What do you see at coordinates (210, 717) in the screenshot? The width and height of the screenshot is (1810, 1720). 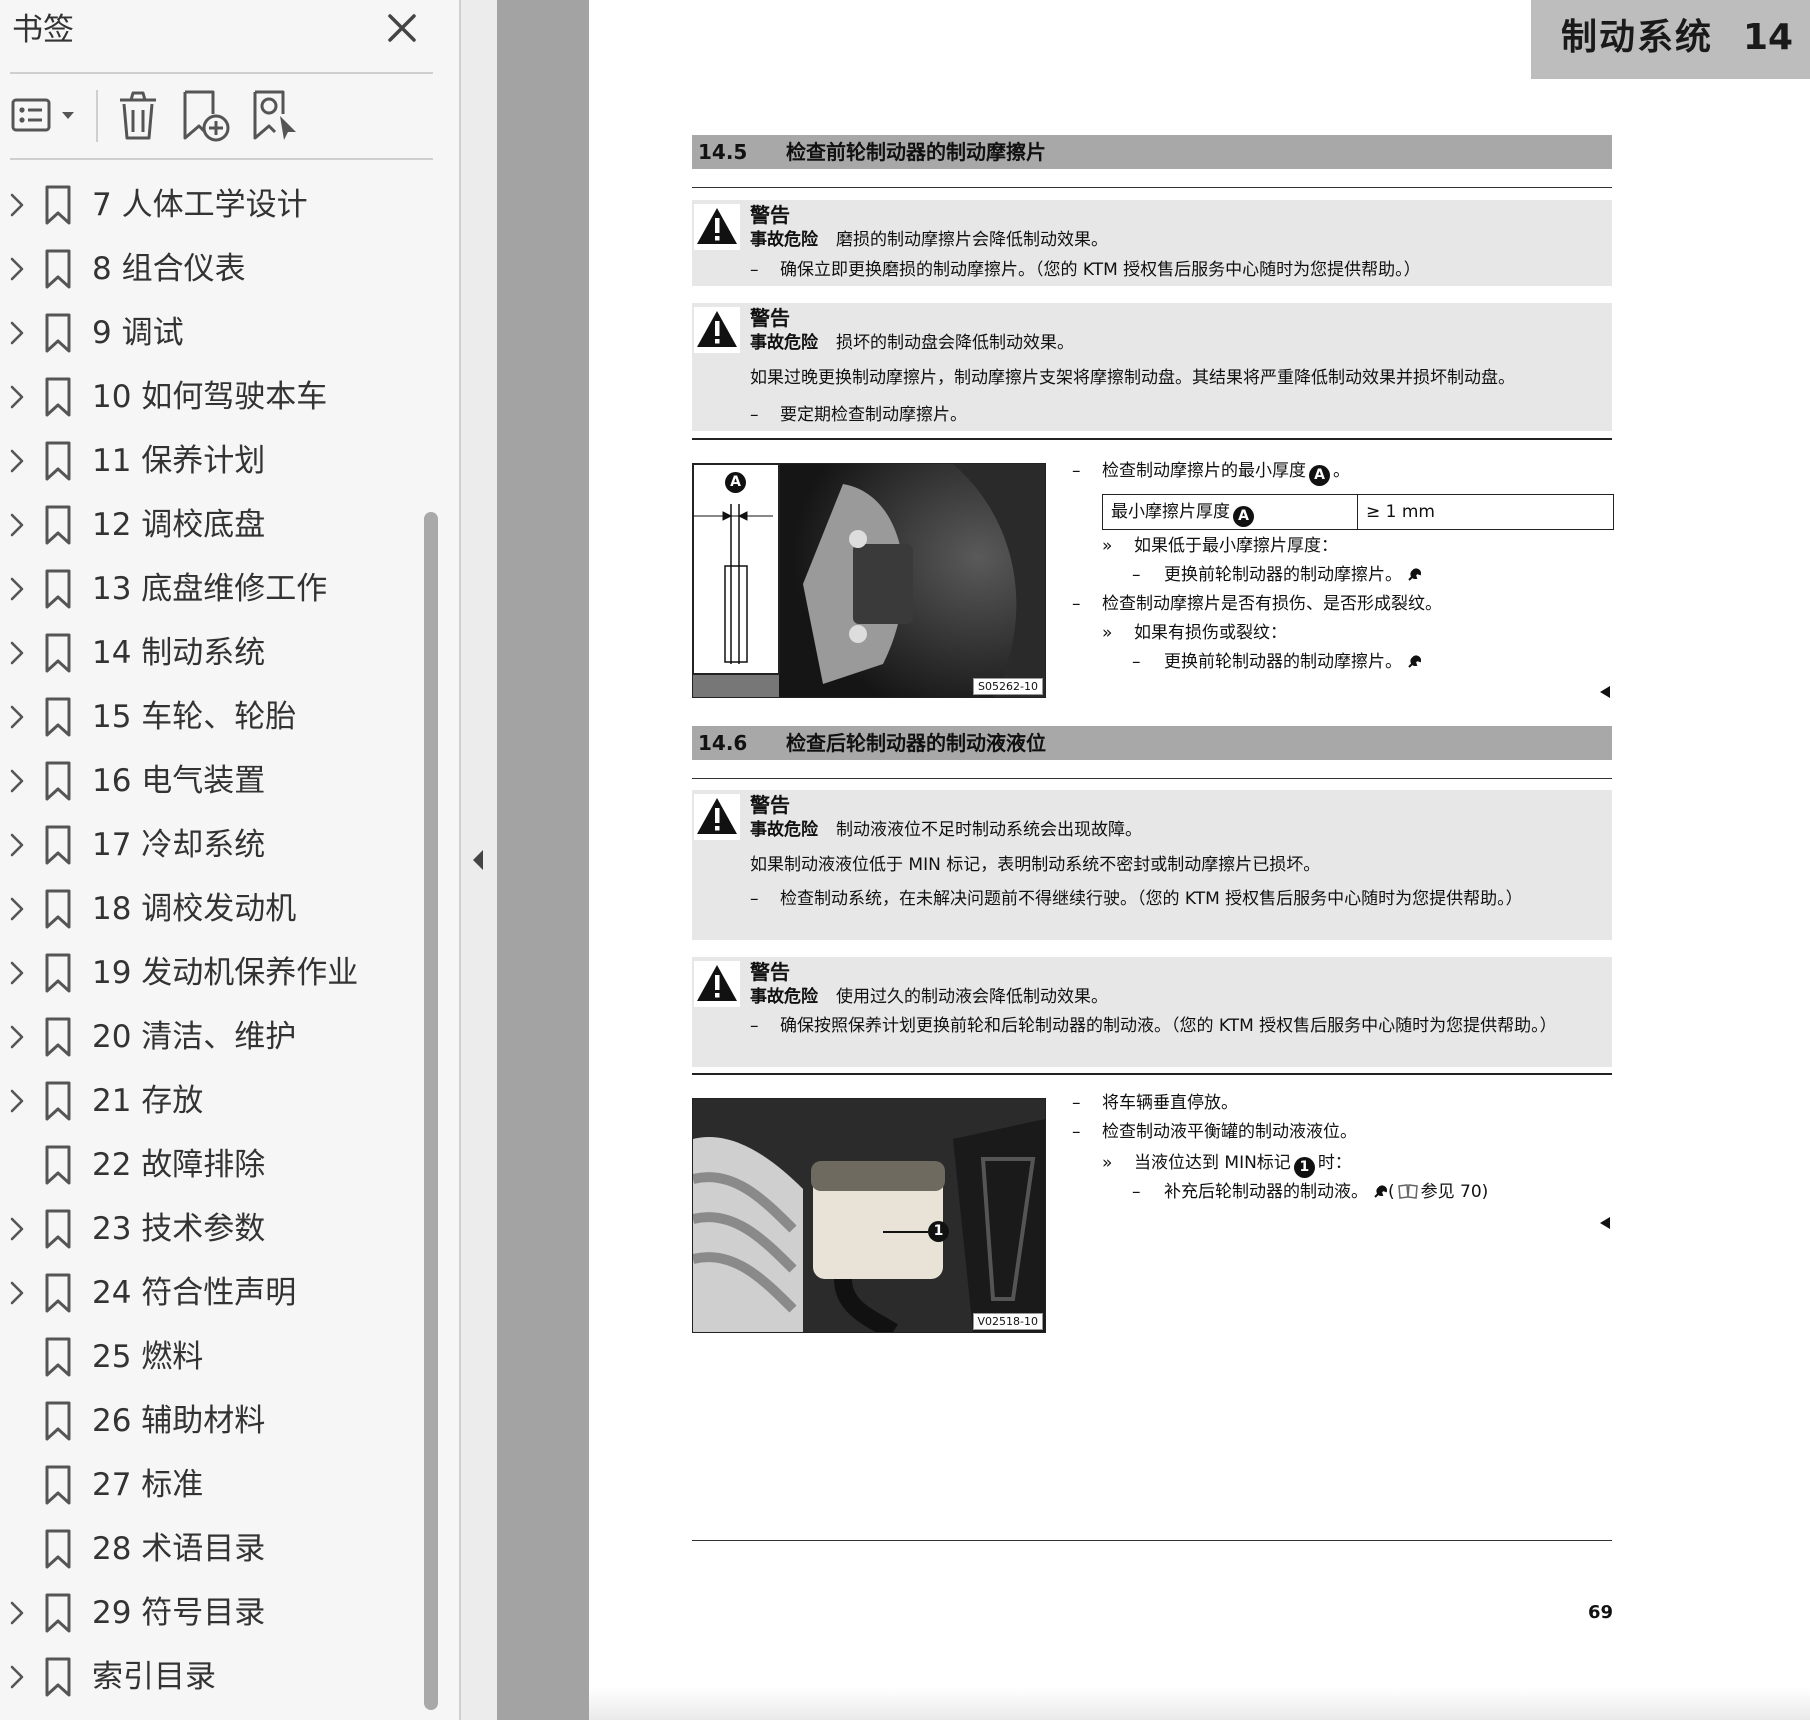 I see `bookmark-item: 15 车轮、轮胎` at bounding box center [210, 717].